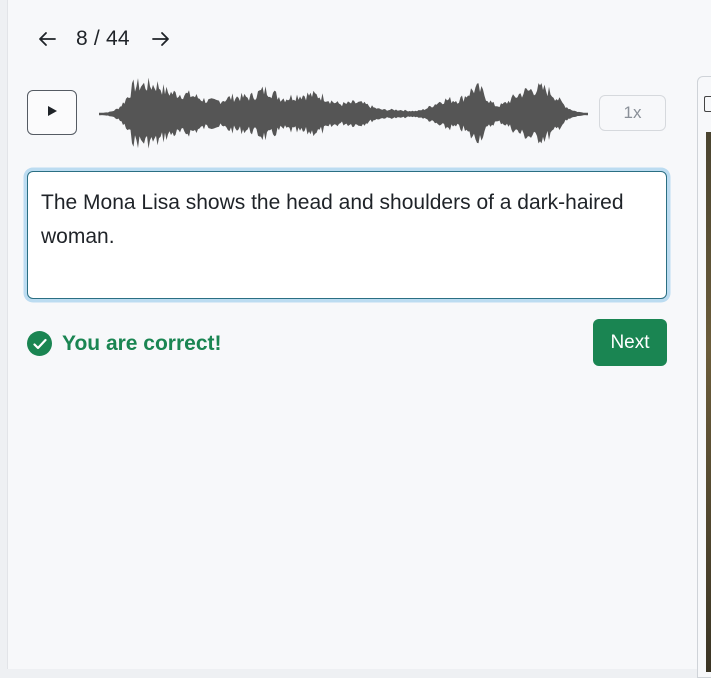 The width and height of the screenshot is (711, 678). What do you see at coordinates (47, 39) in the screenshot?
I see `arrow-left-icon` at bounding box center [47, 39].